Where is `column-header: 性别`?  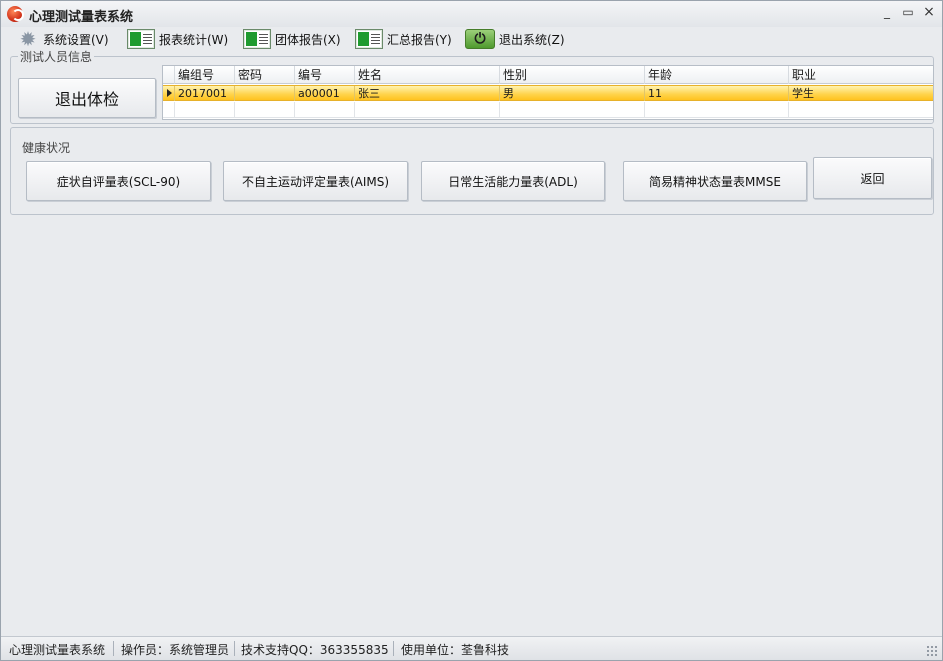 column-header: 性别 is located at coordinates (571, 75).